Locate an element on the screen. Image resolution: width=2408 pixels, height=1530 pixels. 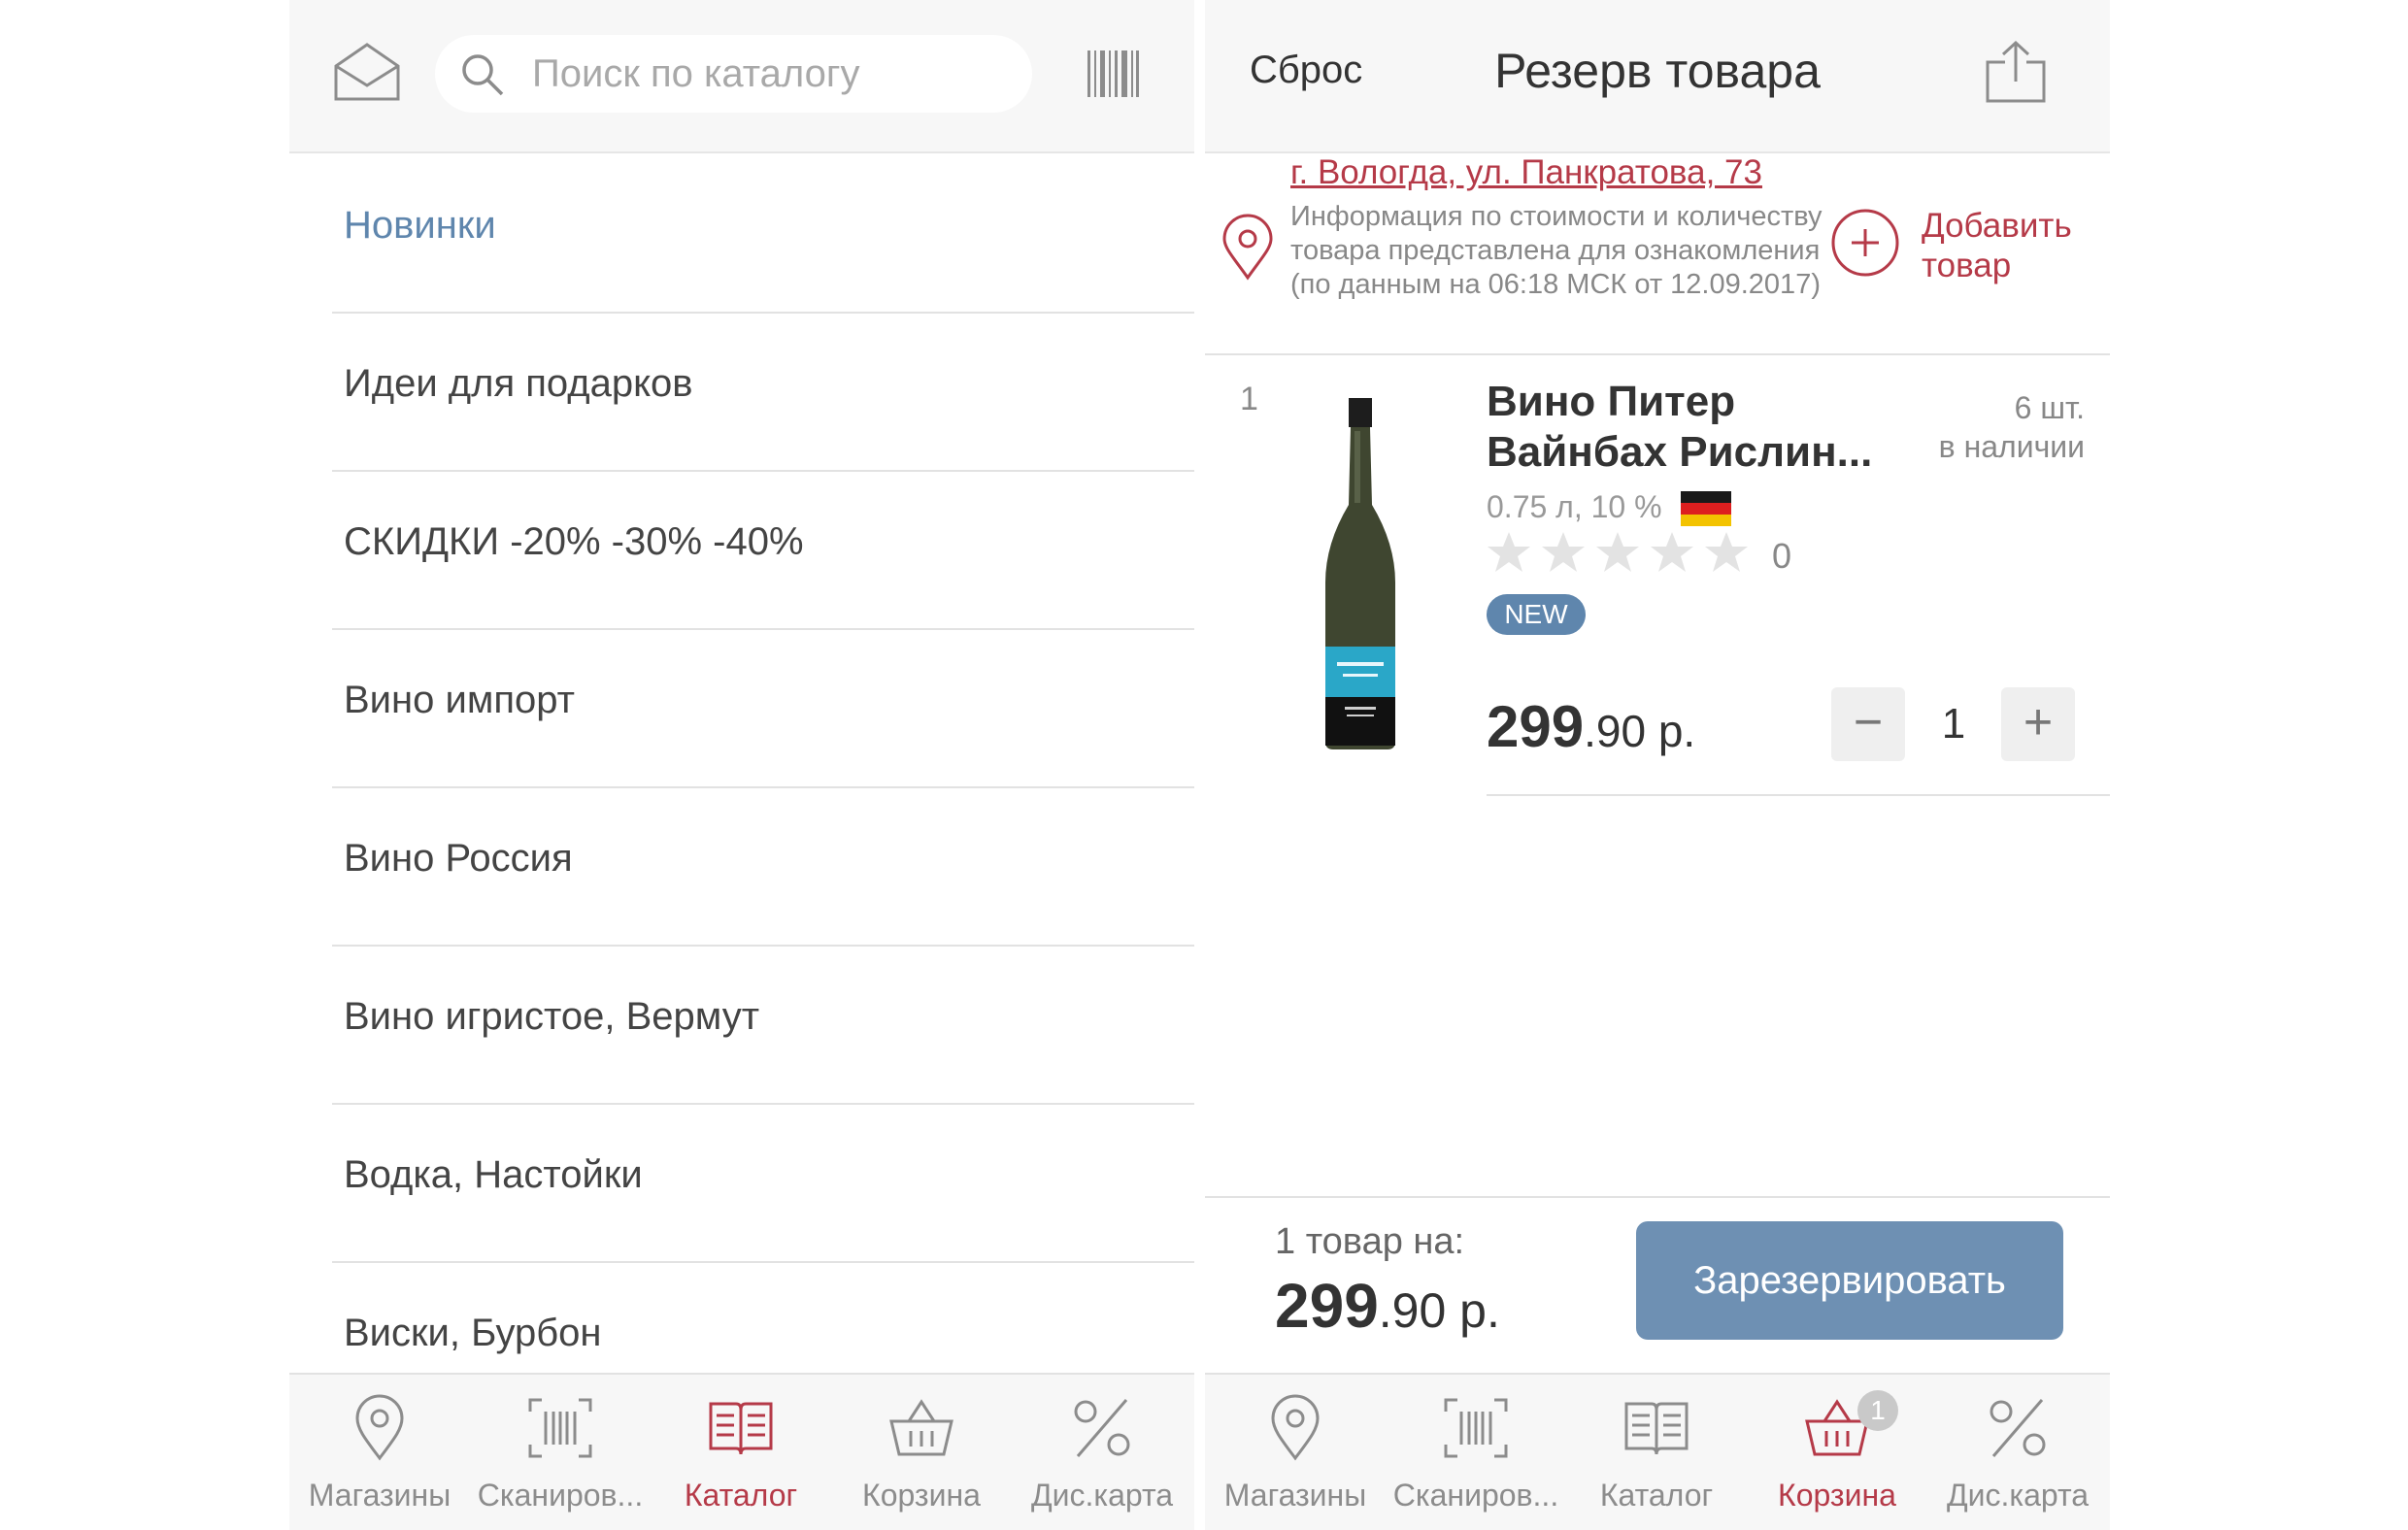
add-circle-icon is located at coordinates (1865, 243).